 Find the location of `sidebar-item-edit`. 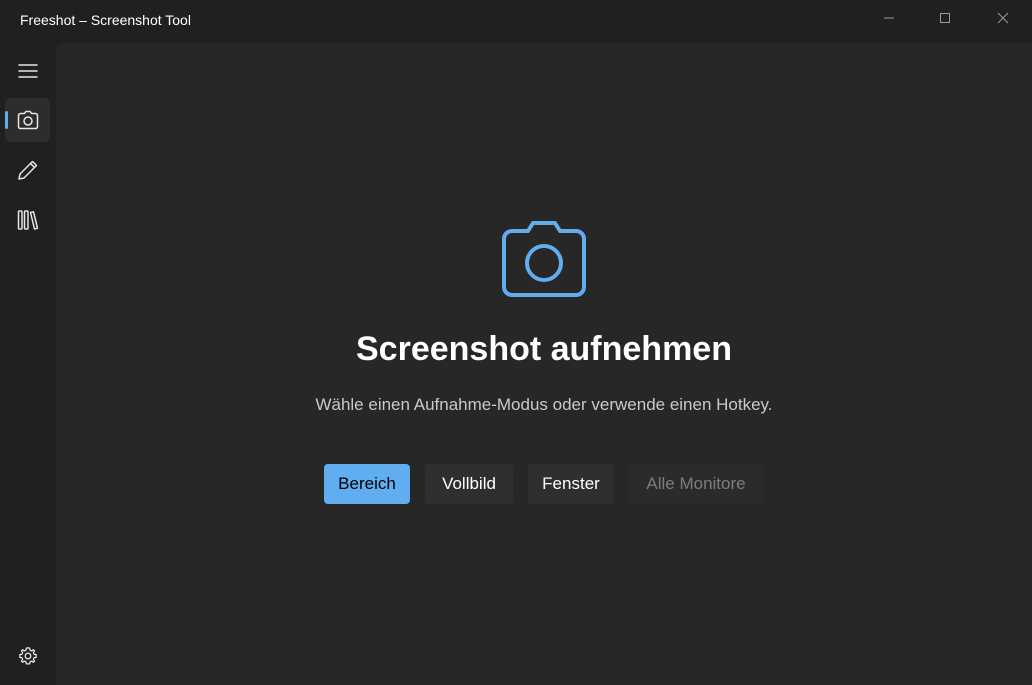

sidebar-item-edit is located at coordinates (27, 170).